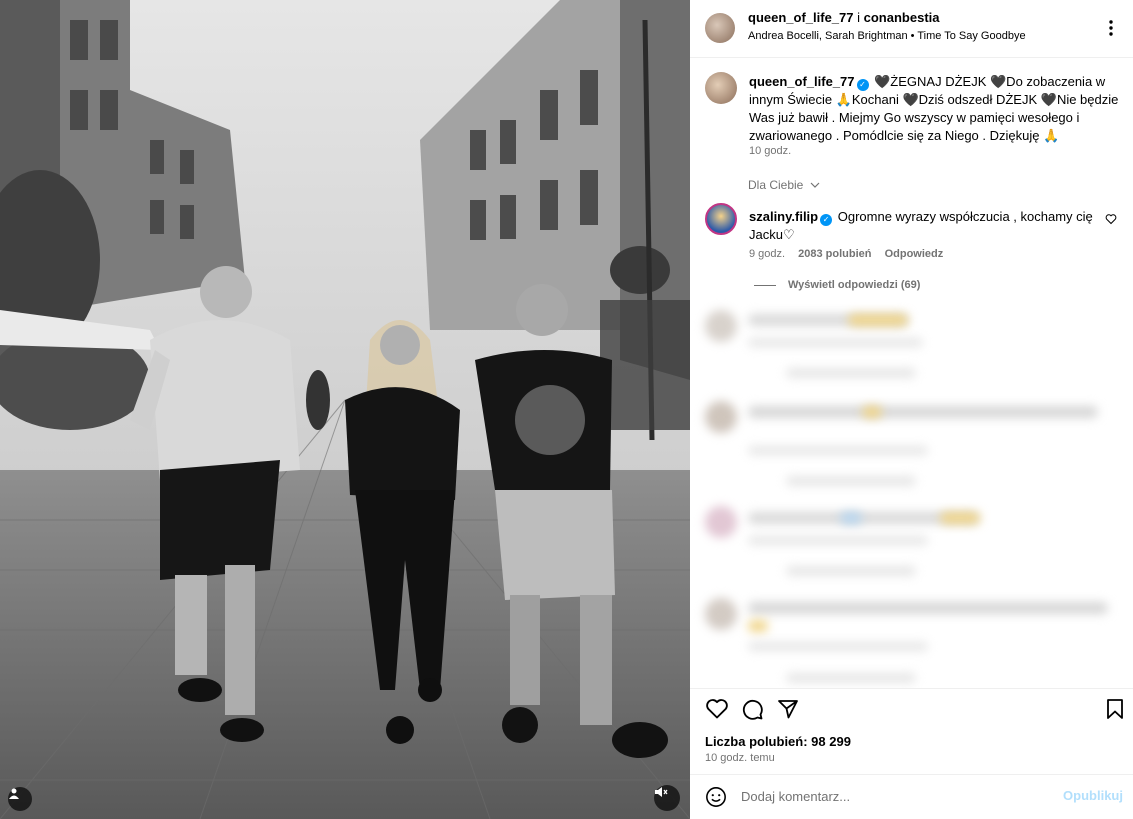  What do you see at coordinates (770, 151) in the screenshot?
I see `caption-timestamp: 10 godz.` at bounding box center [770, 151].